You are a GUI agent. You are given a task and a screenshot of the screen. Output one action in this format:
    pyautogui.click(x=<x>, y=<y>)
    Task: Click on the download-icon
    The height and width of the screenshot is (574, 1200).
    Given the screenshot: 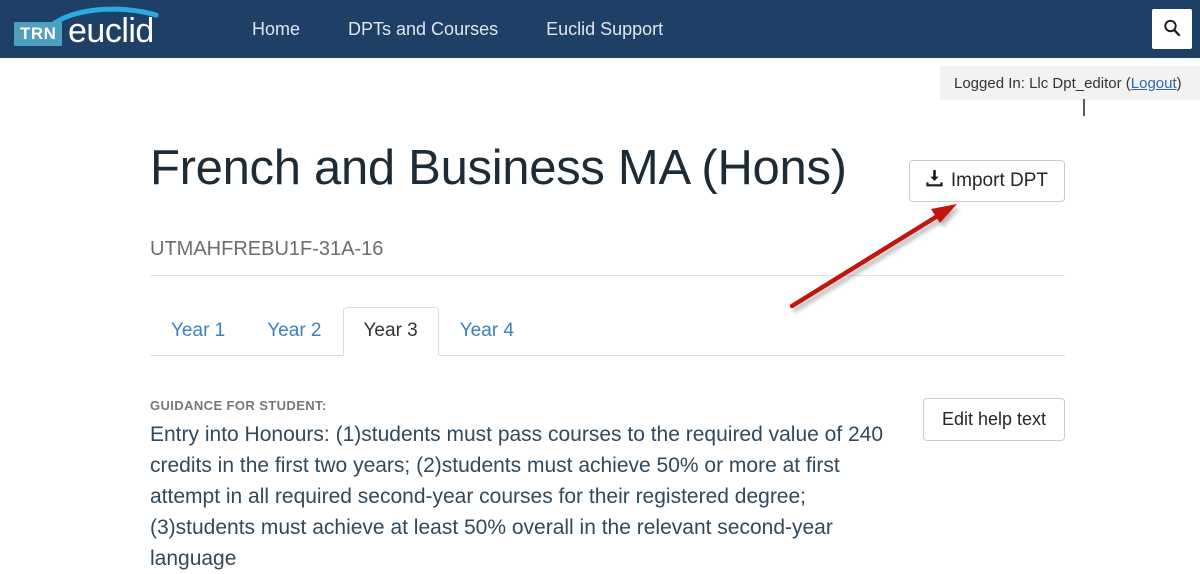 What is the action you would take?
    pyautogui.click(x=934, y=181)
    